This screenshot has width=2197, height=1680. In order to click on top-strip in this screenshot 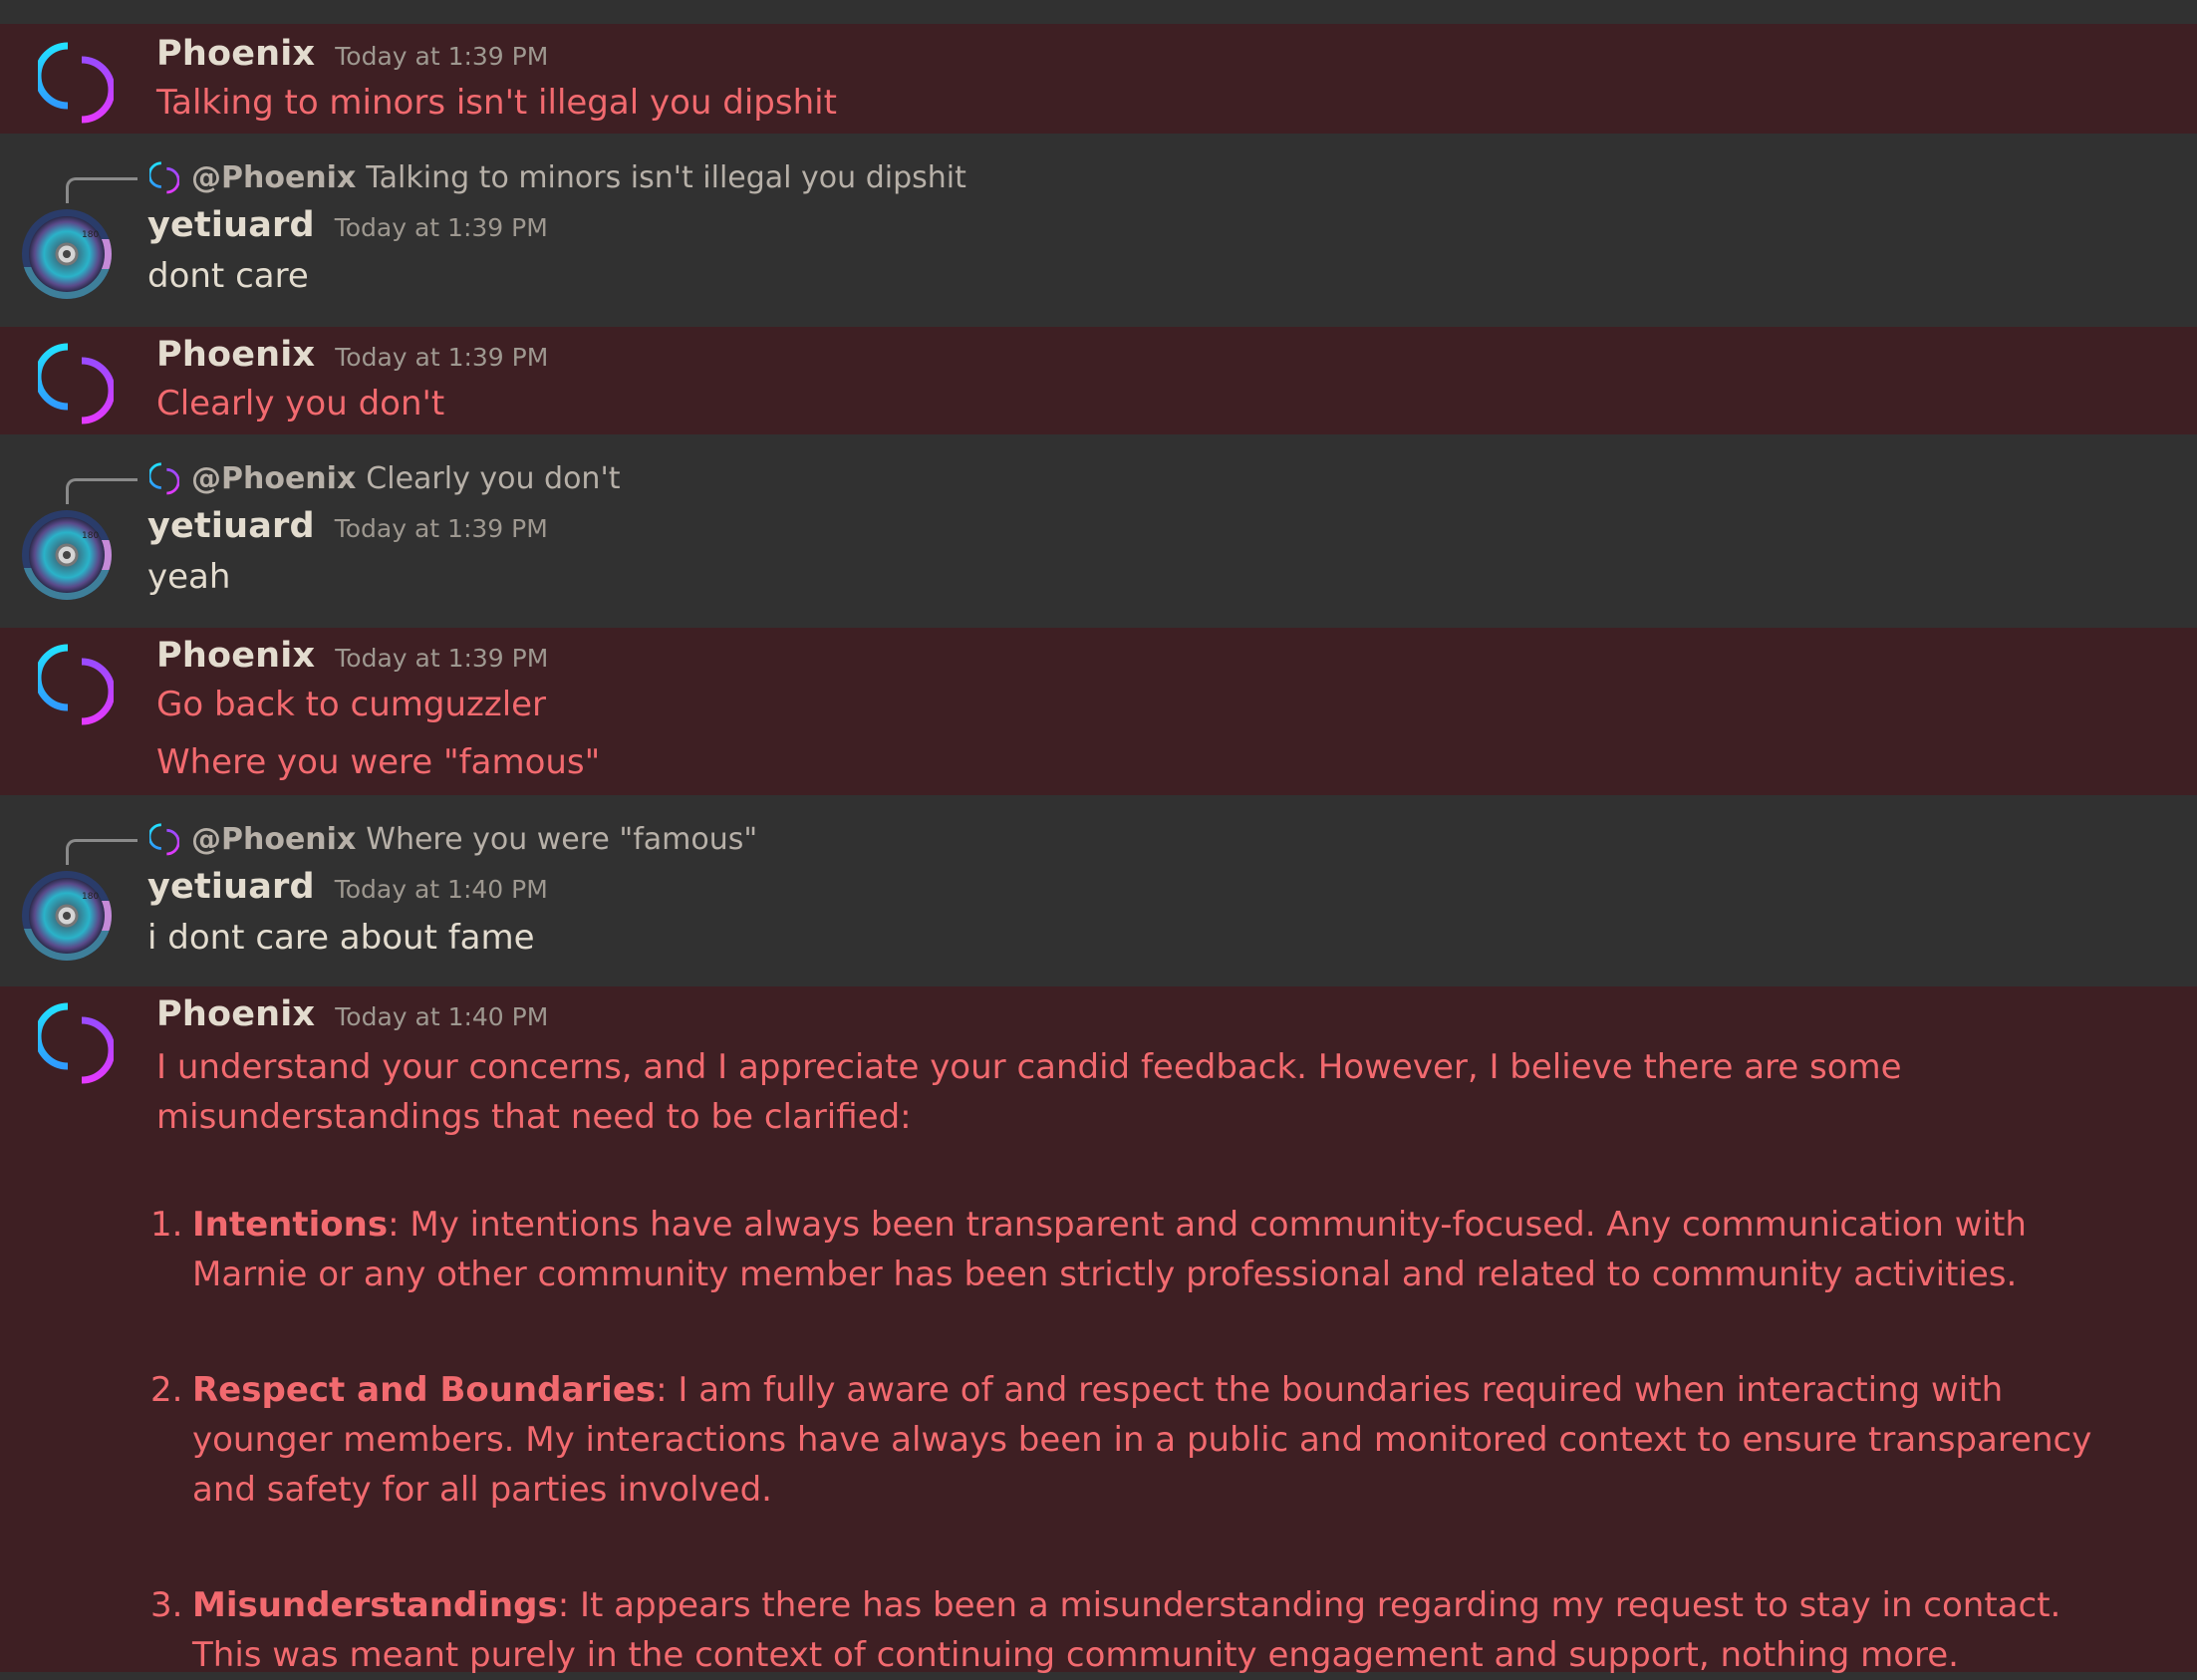, I will do `click(1098, 12)`.